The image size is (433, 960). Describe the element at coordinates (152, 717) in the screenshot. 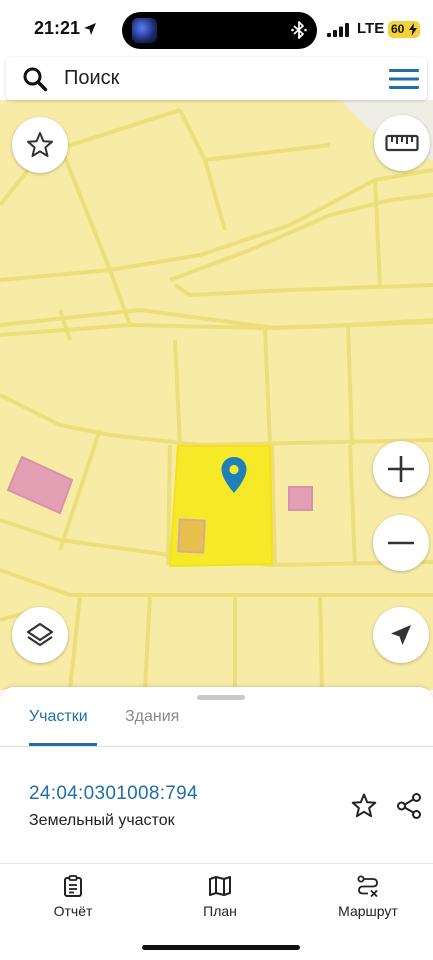

I see `tab-buildings: Здания` at that location.